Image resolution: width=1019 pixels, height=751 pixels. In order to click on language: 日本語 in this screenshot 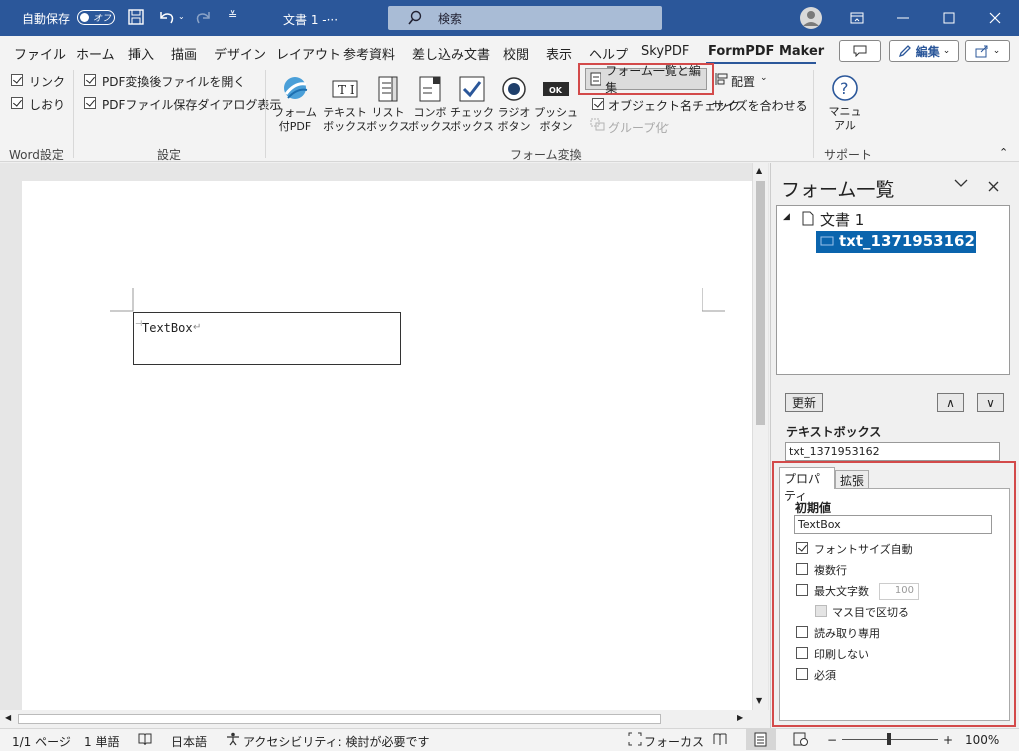, I will do `click(189, 741)`.